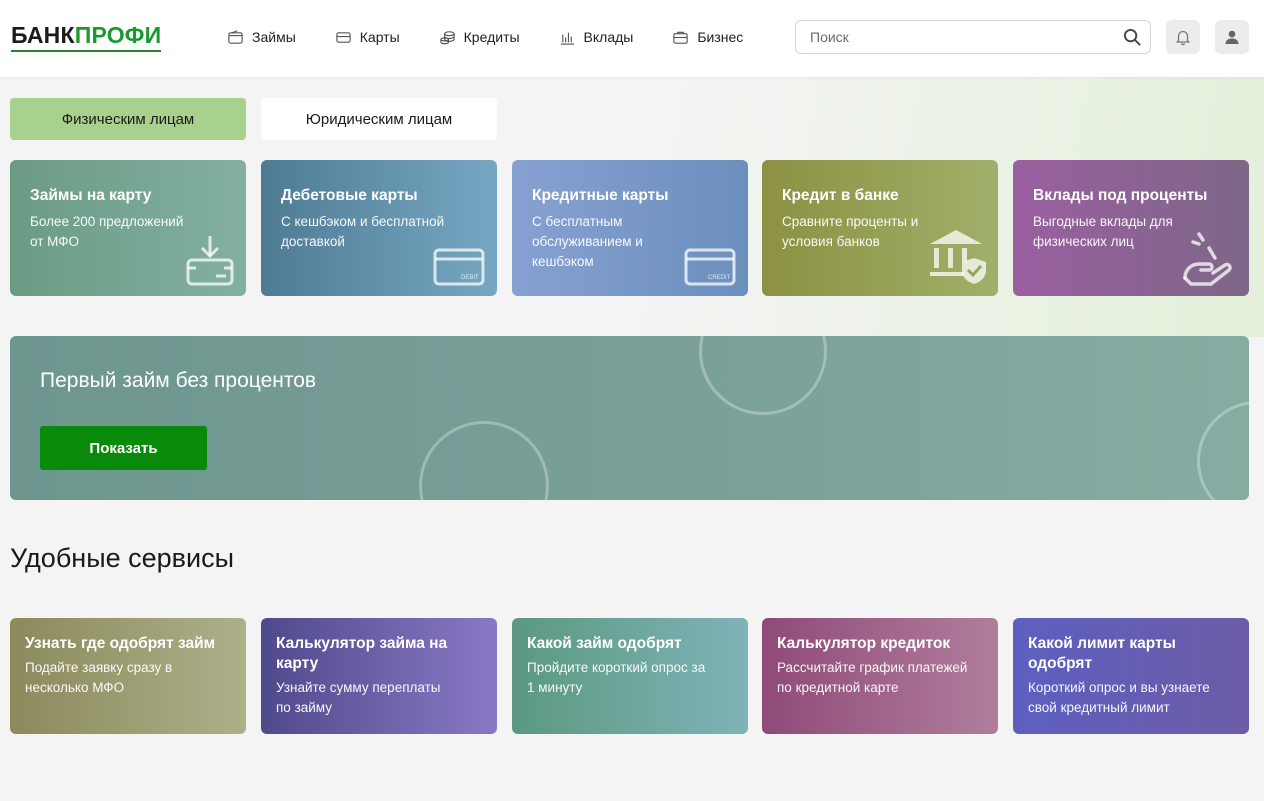  I want to click on card-title: Кредитные карты, so click(600, 195).